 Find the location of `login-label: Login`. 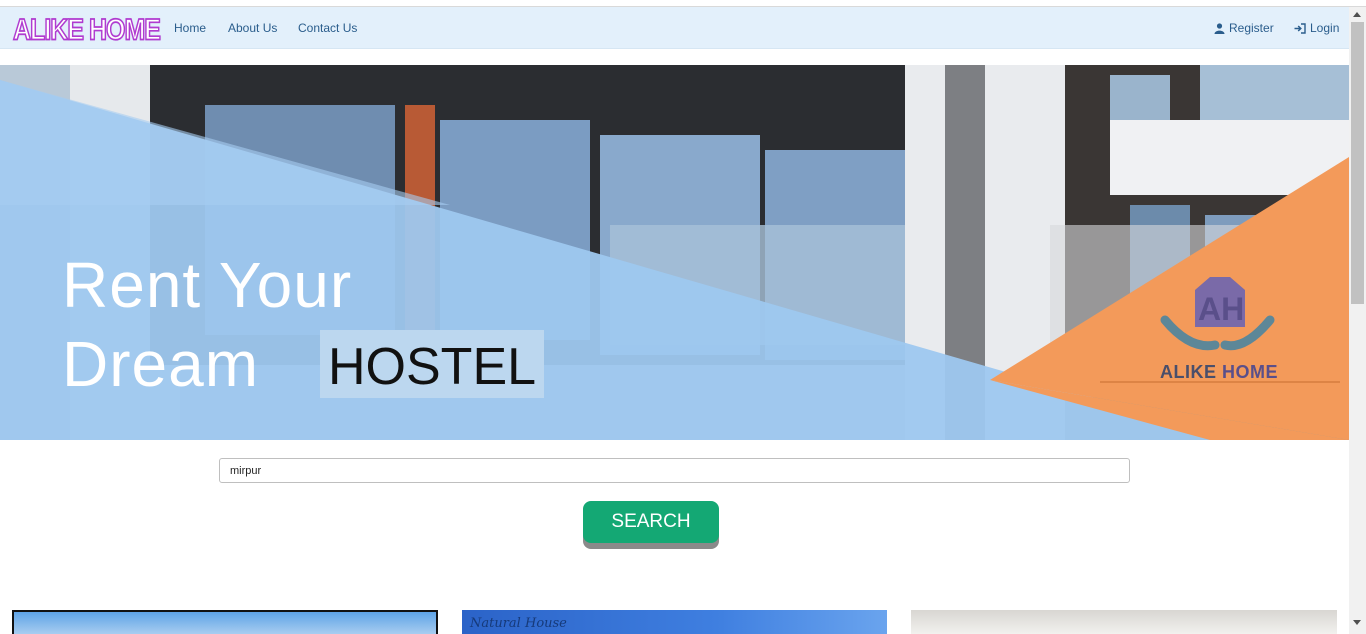

login-label: Login is located at coordinates (1325, 28).